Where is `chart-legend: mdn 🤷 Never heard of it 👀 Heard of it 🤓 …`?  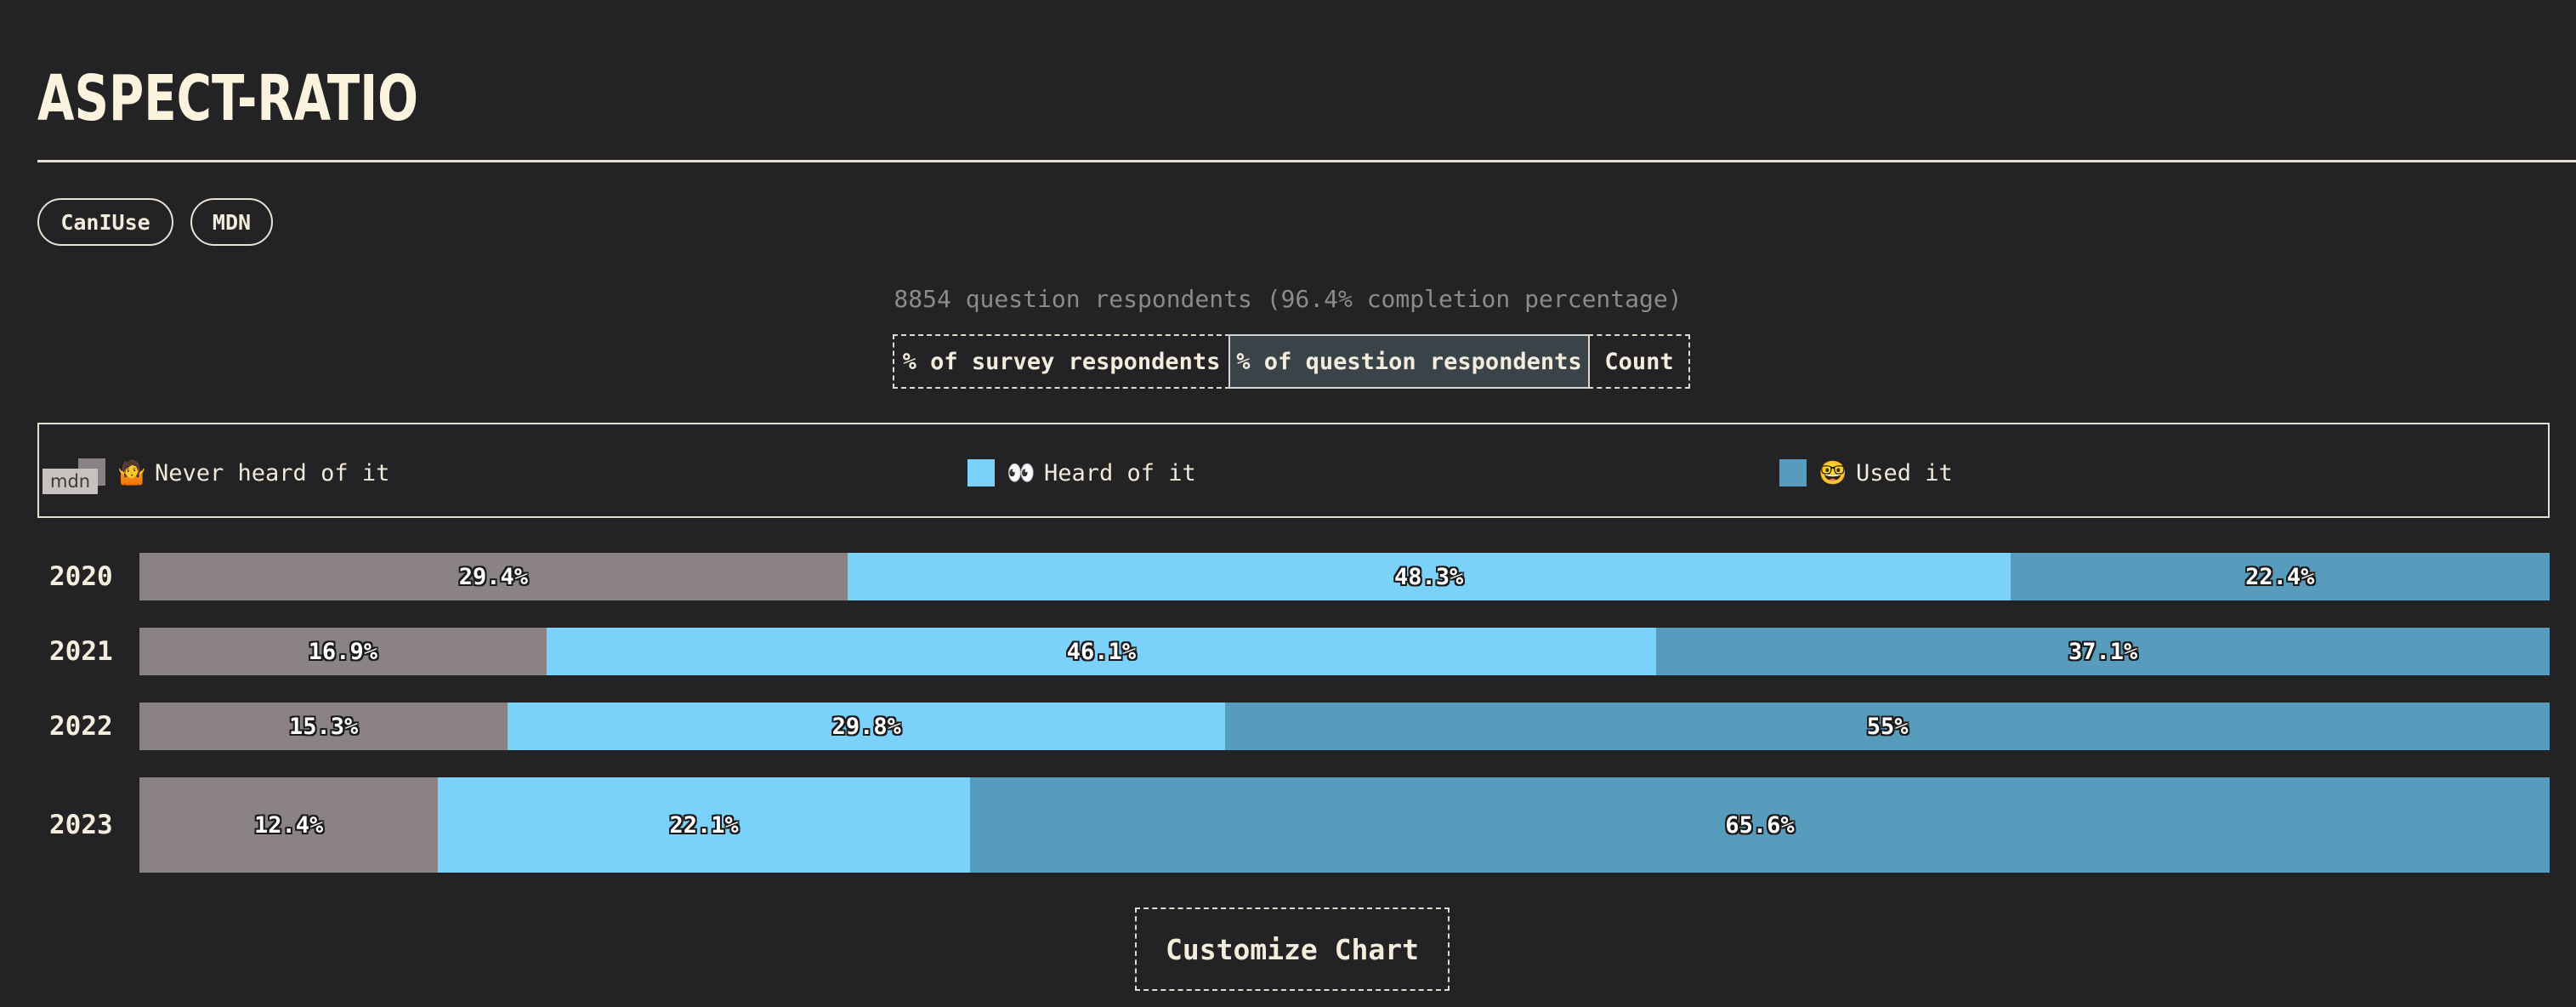
chart-legend: mdn 🤷 Never heard of it 👀 Heard of it 🤓 … is located at coordinates (1294, 470).